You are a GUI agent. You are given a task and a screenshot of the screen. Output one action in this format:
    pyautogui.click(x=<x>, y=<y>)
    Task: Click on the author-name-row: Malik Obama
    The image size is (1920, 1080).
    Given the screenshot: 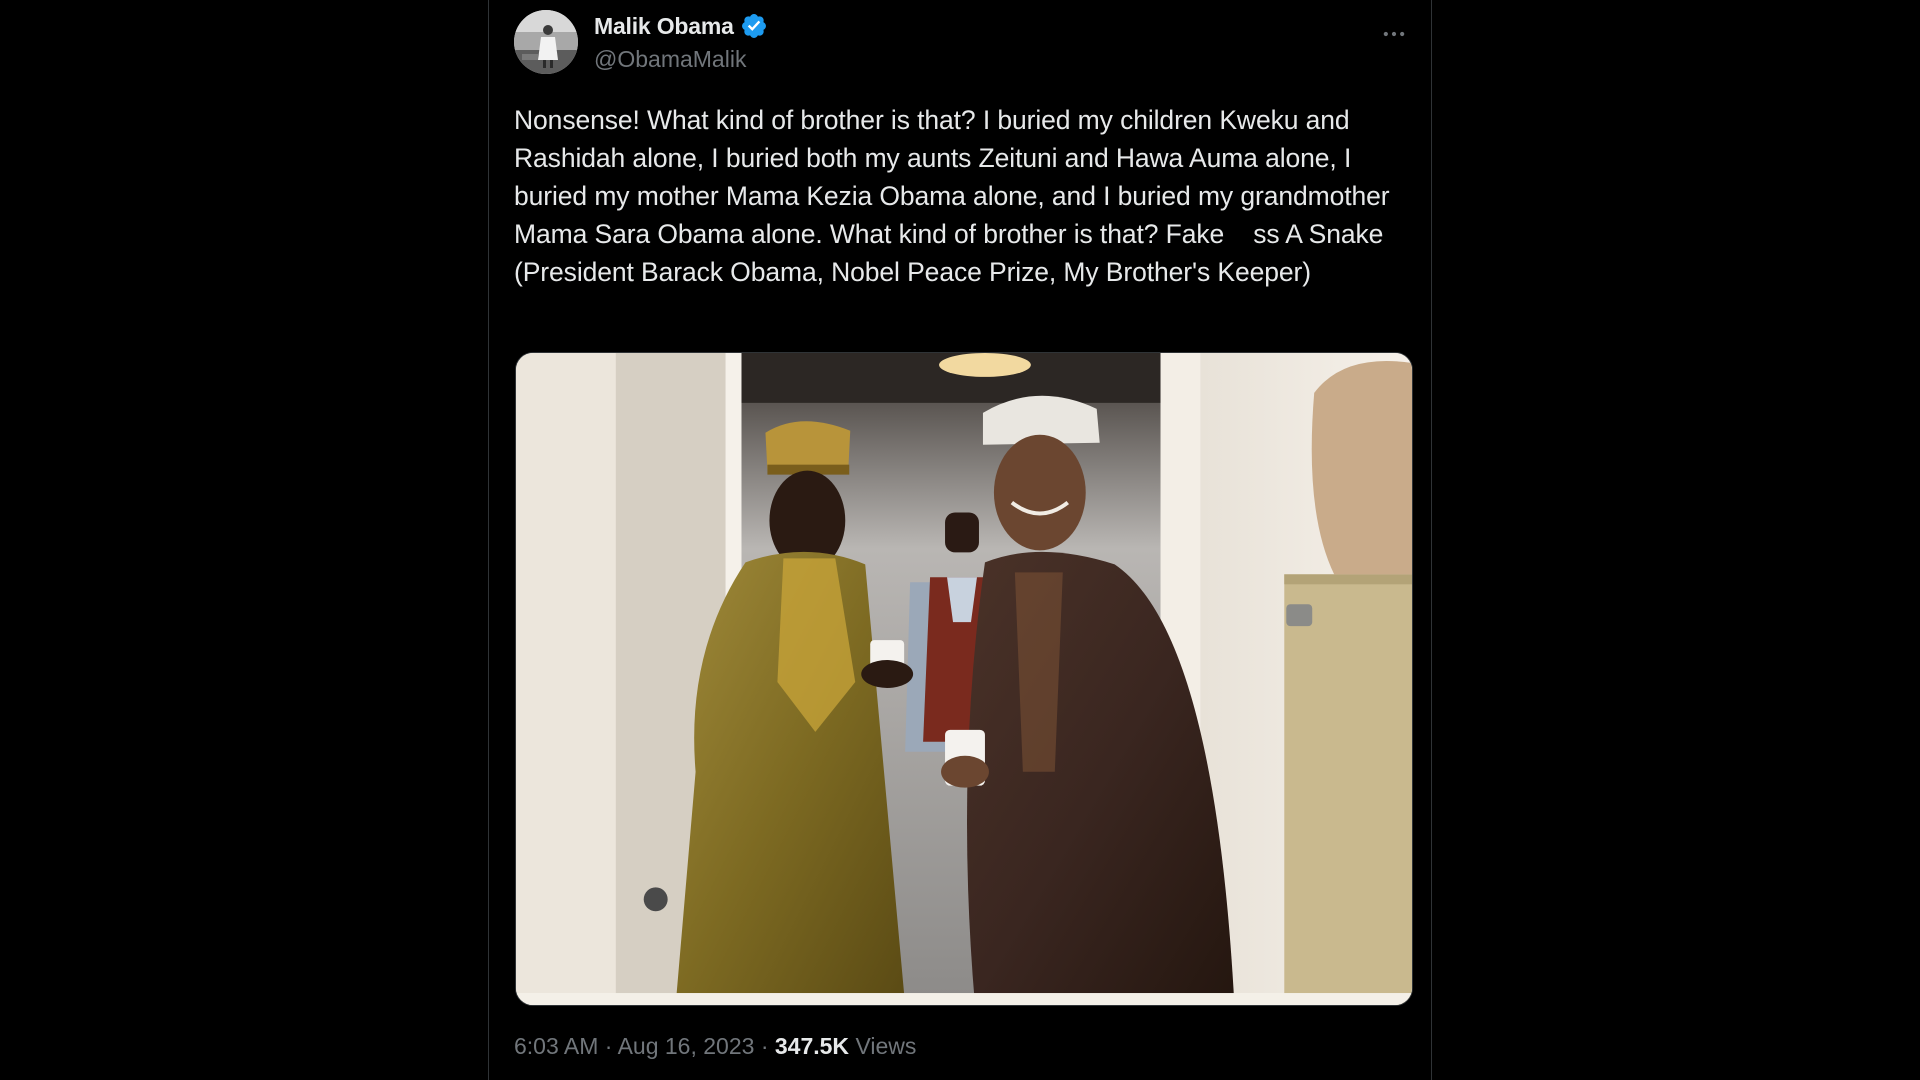 What is the action you would take?
    pyautogui.click(x=681, y=26)
    